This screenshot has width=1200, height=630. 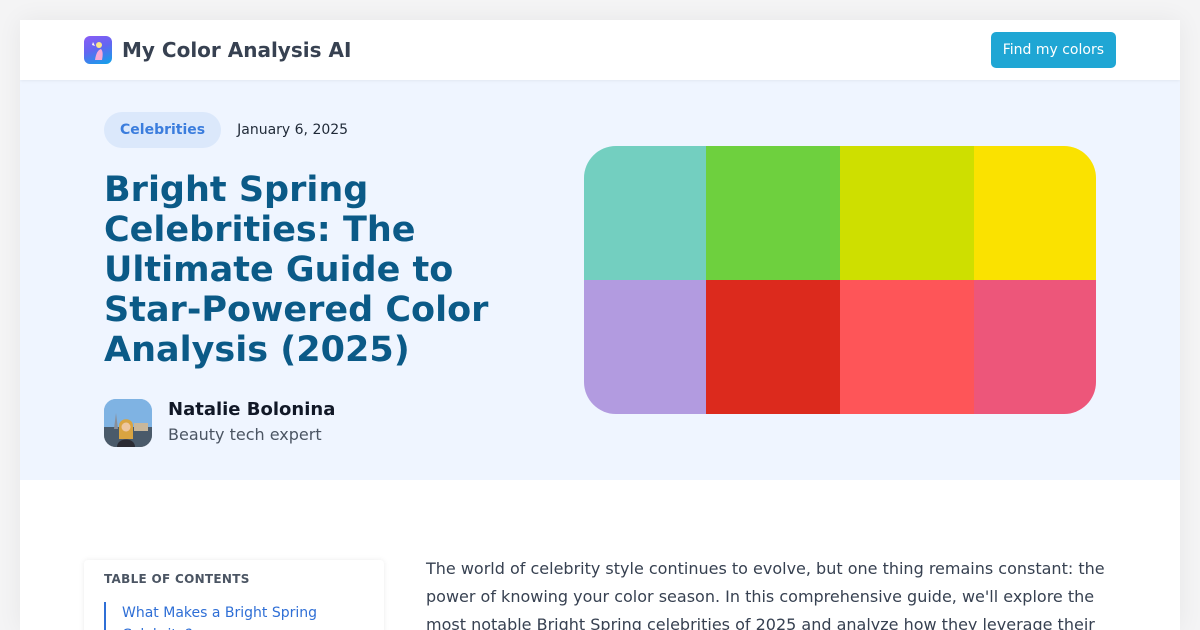 What do you see at coordinates (163, 130) in the screenshot?
I see `category-badge: Celebrities` at bounding box center [163, 130].